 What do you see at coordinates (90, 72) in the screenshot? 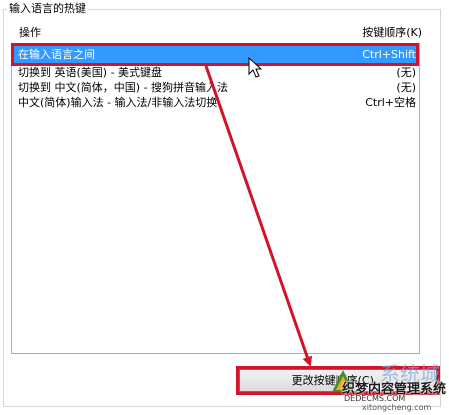
I see `hotkey-action: 切换到 英语(美国) - 美式键盘` at bounding box center [90, 72].